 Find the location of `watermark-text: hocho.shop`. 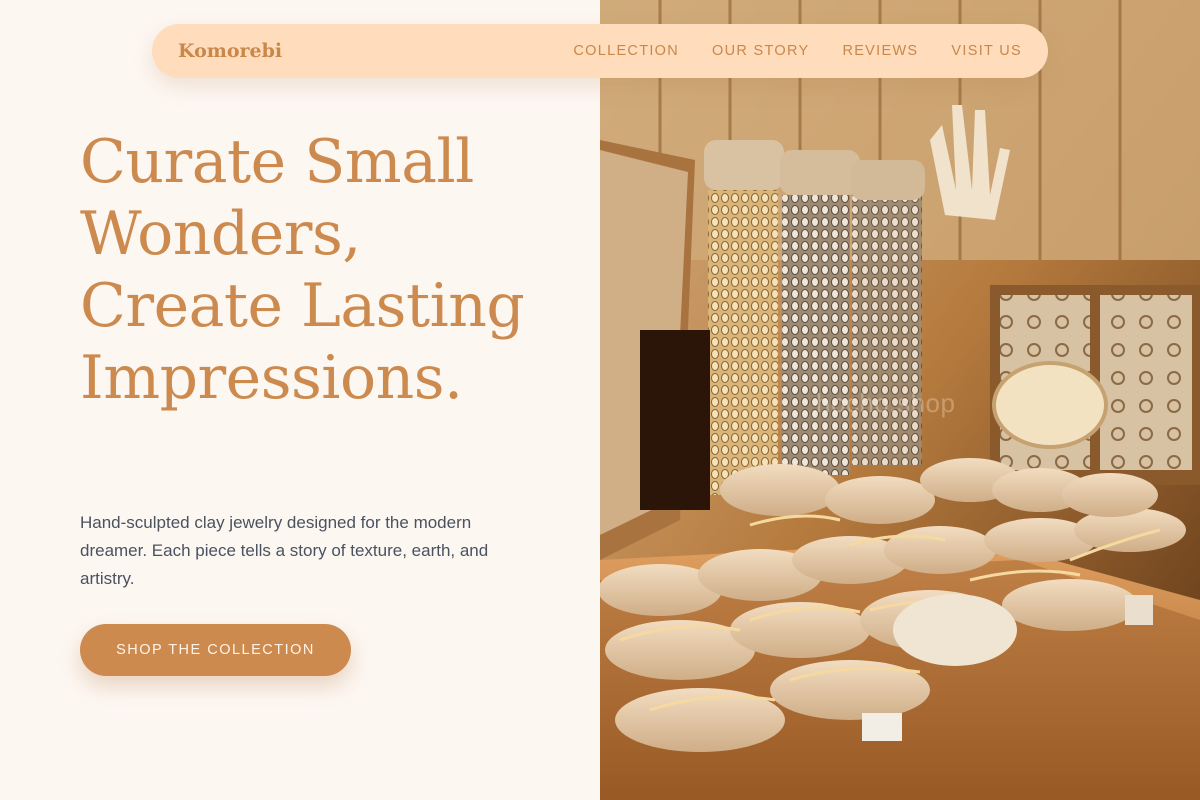

watermark-text: hocho.shop is located at coordinates (886, 403).